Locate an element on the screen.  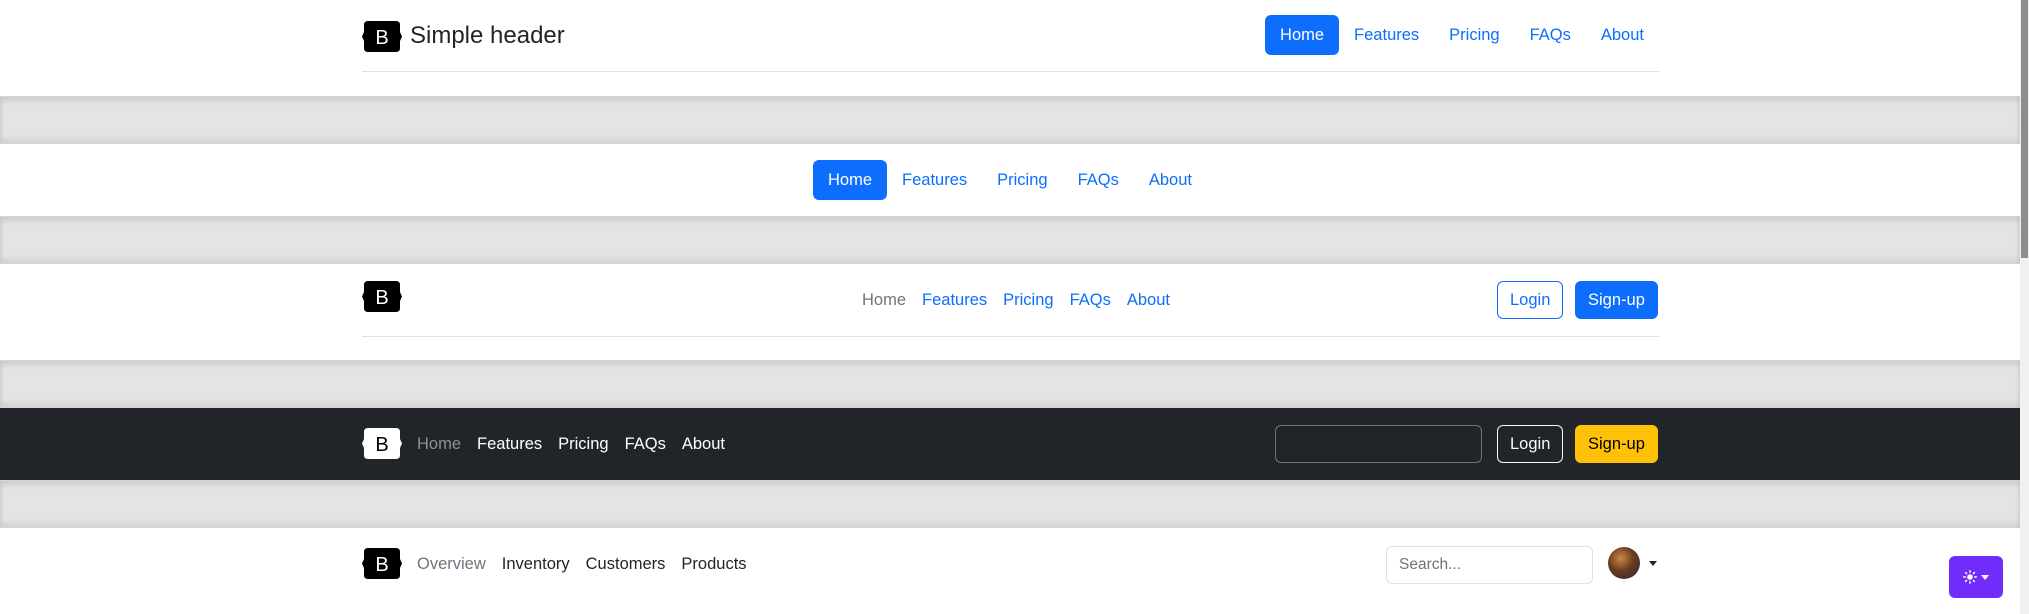
nav-overview: Overview is located at coordinates (451, 564).